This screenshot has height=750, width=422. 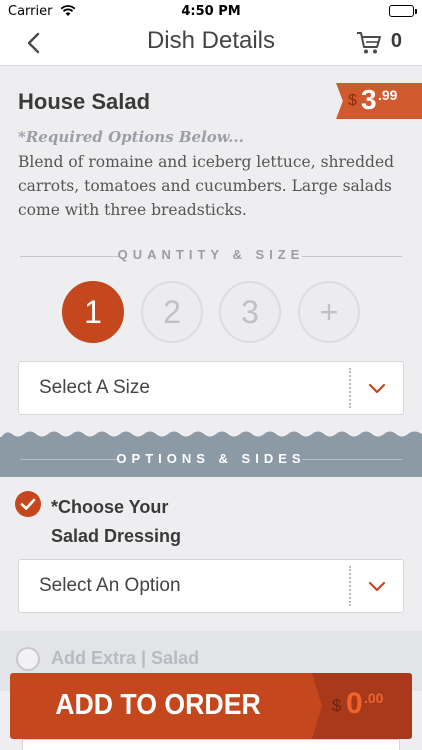 I want to click on price-currency: $, so click(x=352, y=100).